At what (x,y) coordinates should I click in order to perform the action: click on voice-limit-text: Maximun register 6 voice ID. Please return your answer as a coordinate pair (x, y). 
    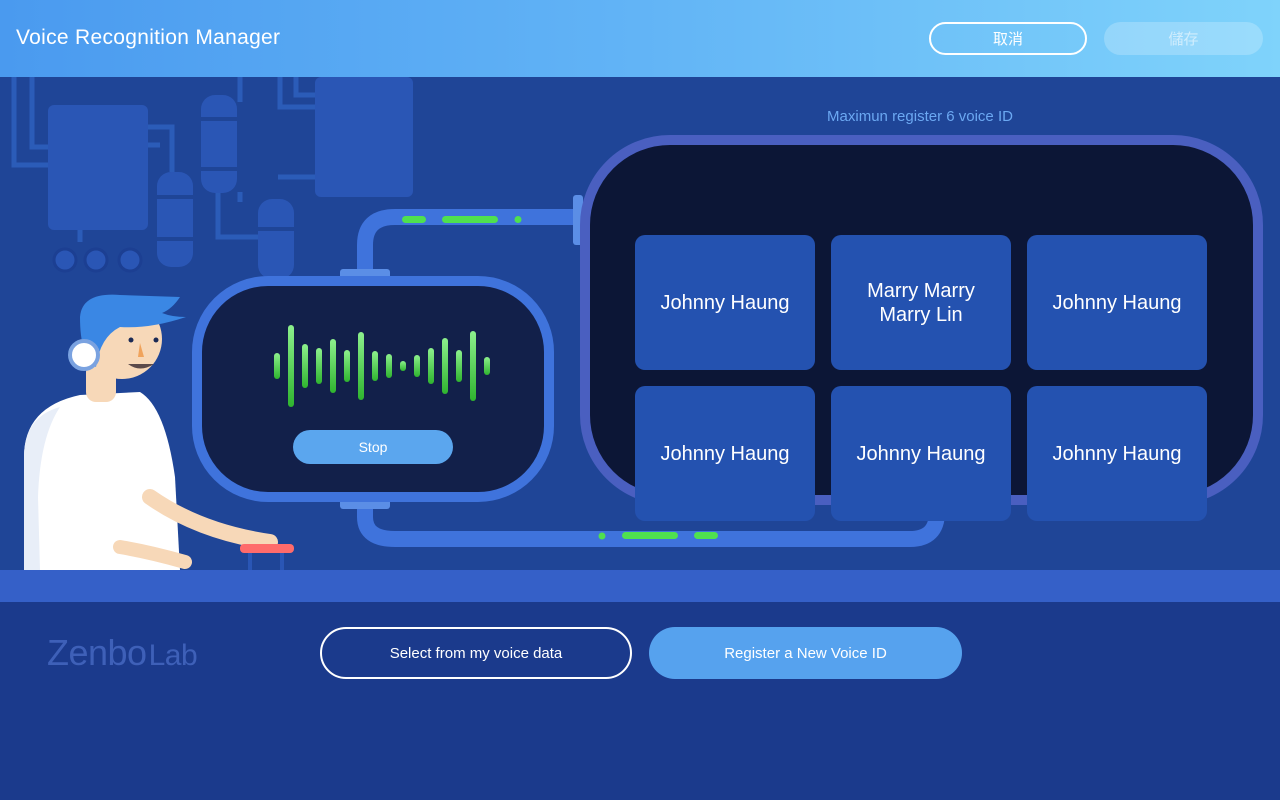
    Looking at the image, I should click on (920, 116).